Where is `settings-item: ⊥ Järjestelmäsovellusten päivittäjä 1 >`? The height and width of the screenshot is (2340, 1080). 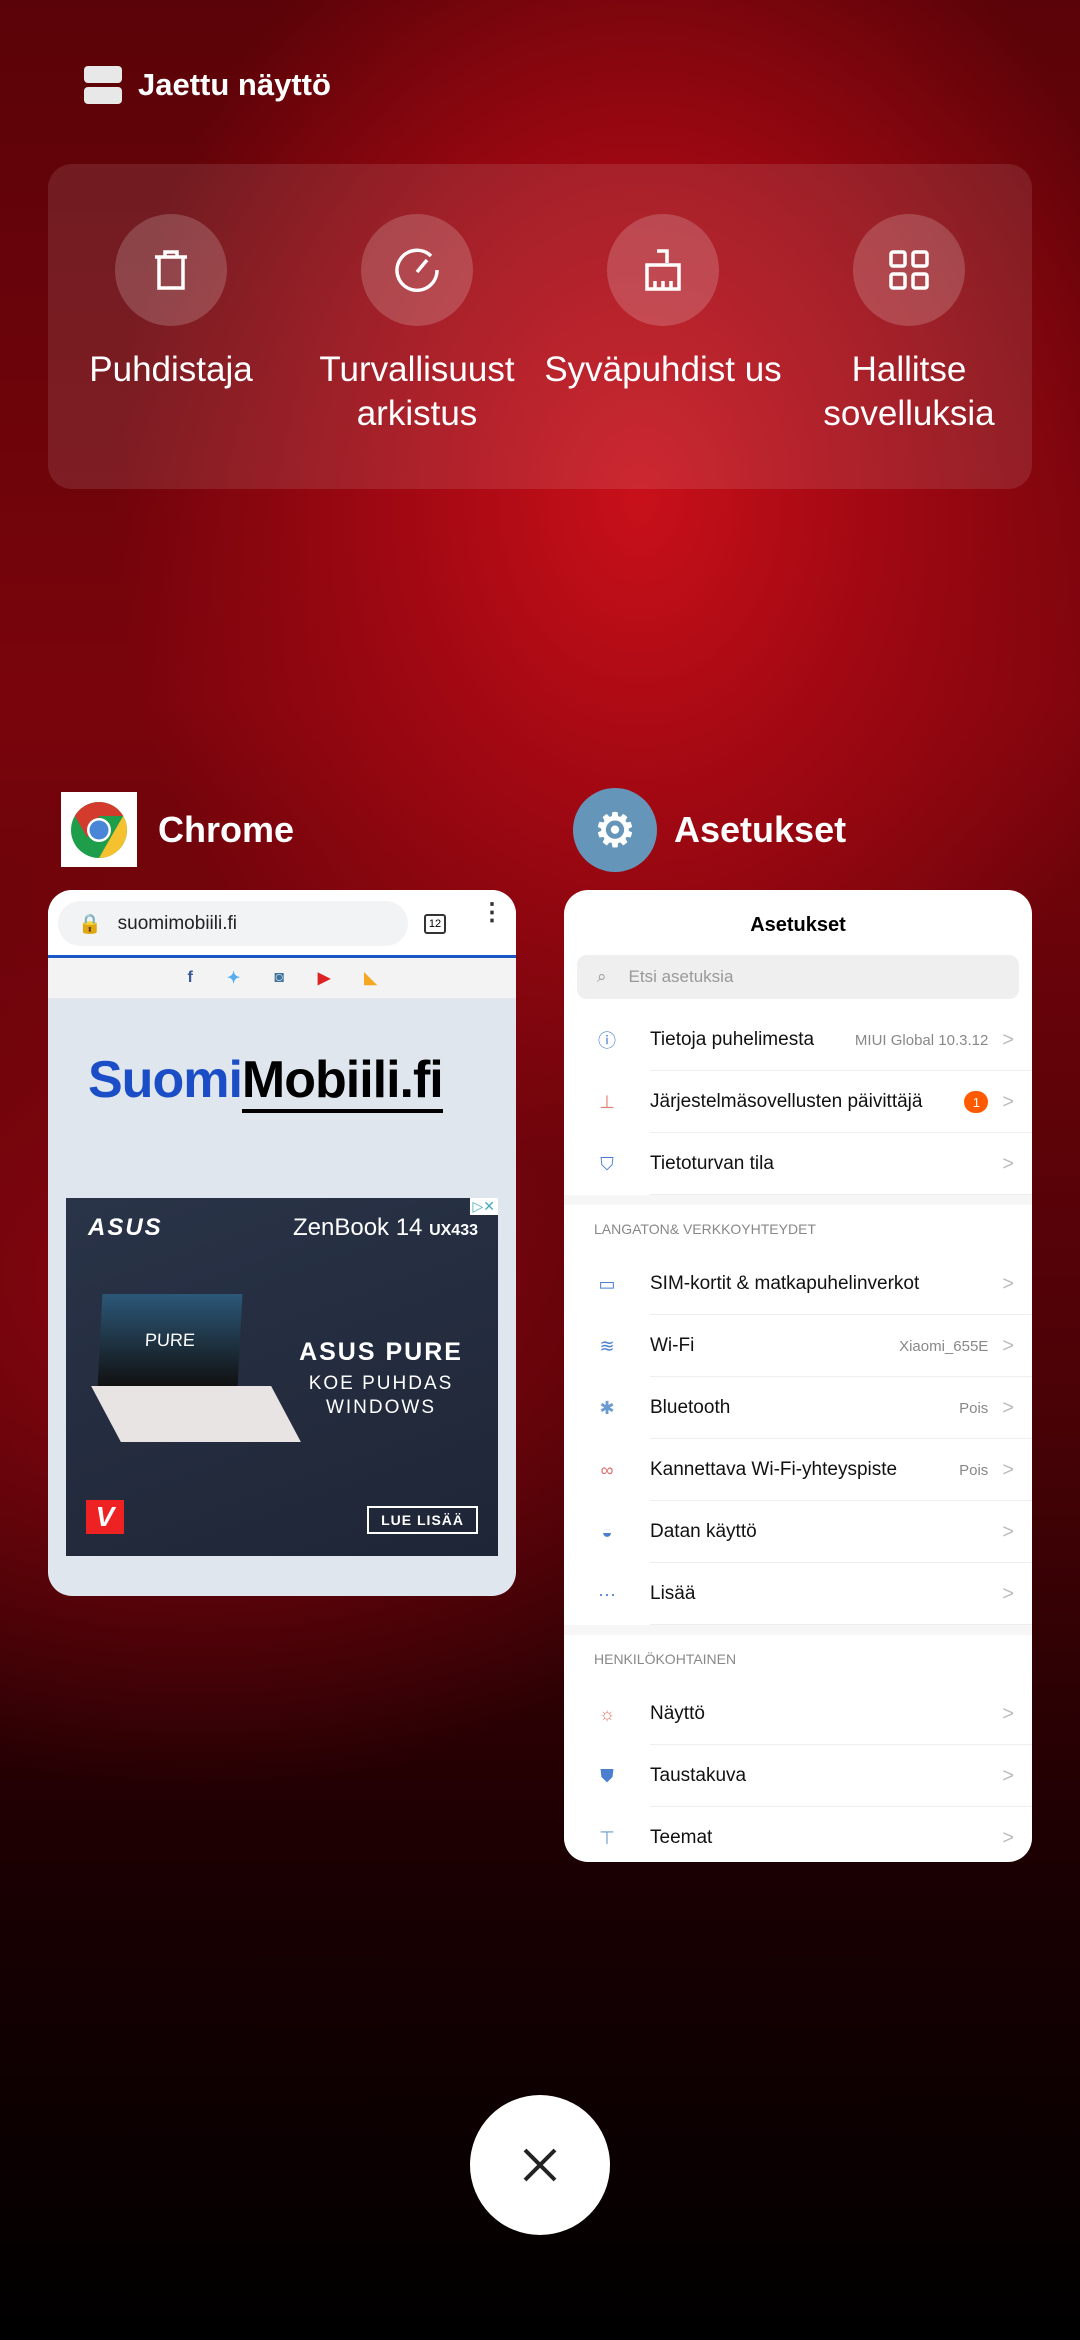
settings-item: ⊥ Järjestelmäsovellusten päivittäjä 1 > is located at coordinates (798, 1102).